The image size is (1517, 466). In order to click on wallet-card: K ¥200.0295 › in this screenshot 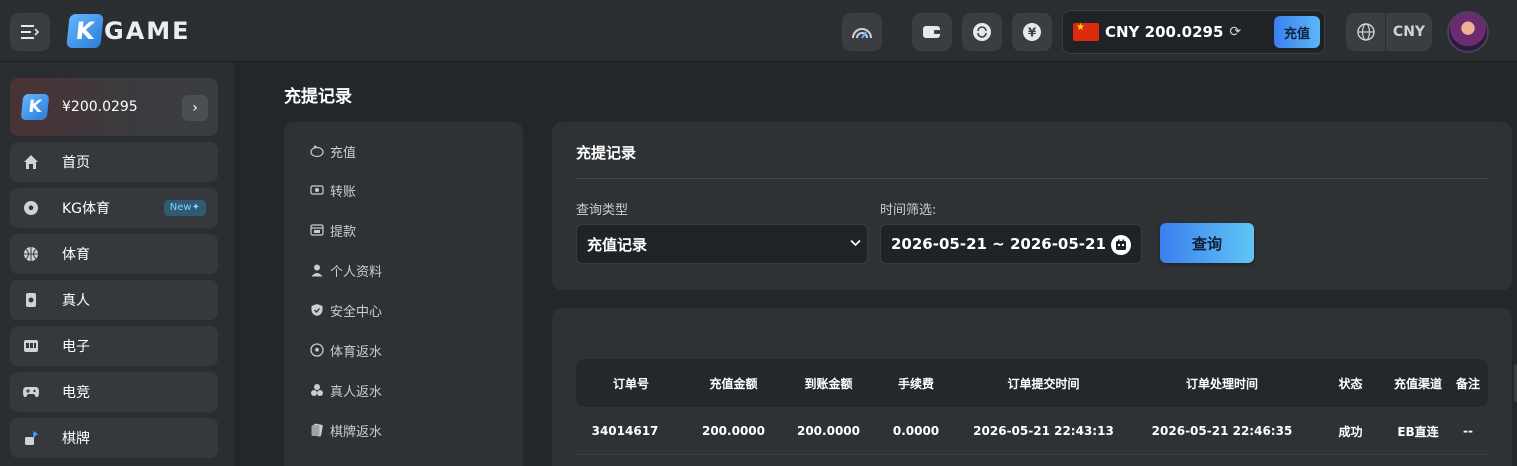, I will do `click(114, 107)`.